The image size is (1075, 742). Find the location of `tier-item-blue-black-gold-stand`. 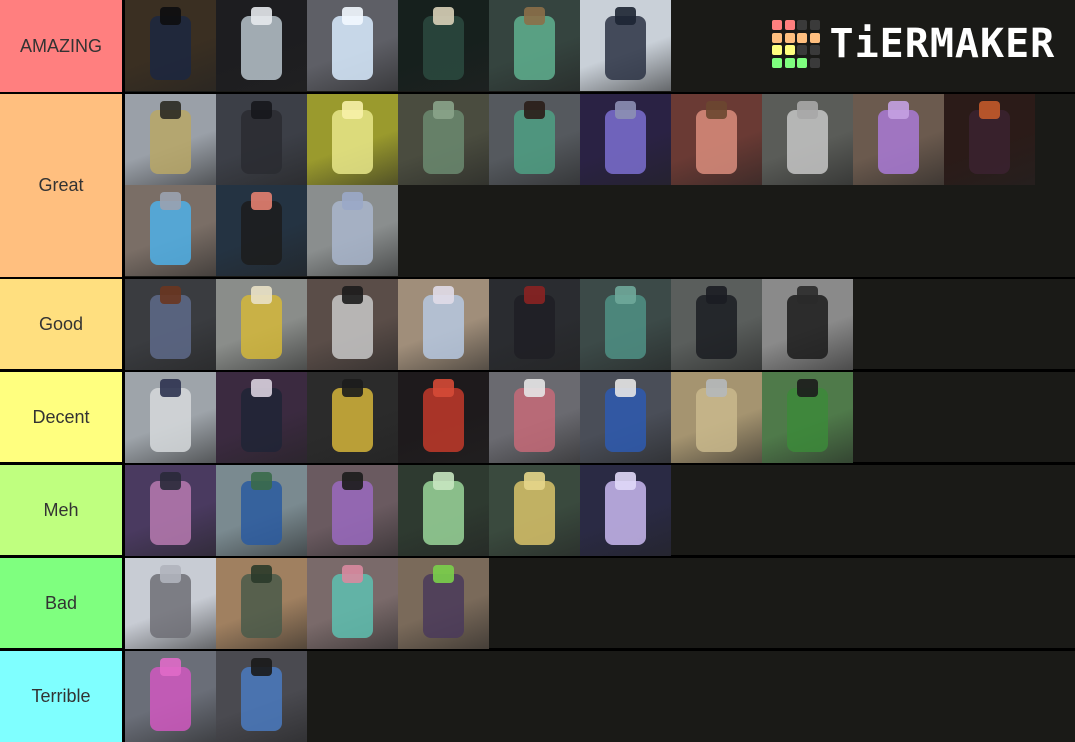

tier-item-blue-black-gold-stand is located at coordinates (261, 696).